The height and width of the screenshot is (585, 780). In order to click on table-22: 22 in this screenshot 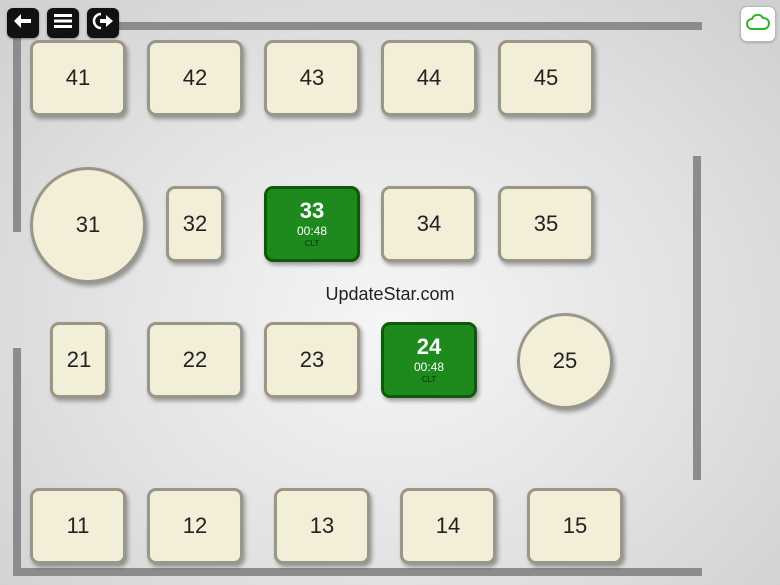, I will do `click(195, 360)`.